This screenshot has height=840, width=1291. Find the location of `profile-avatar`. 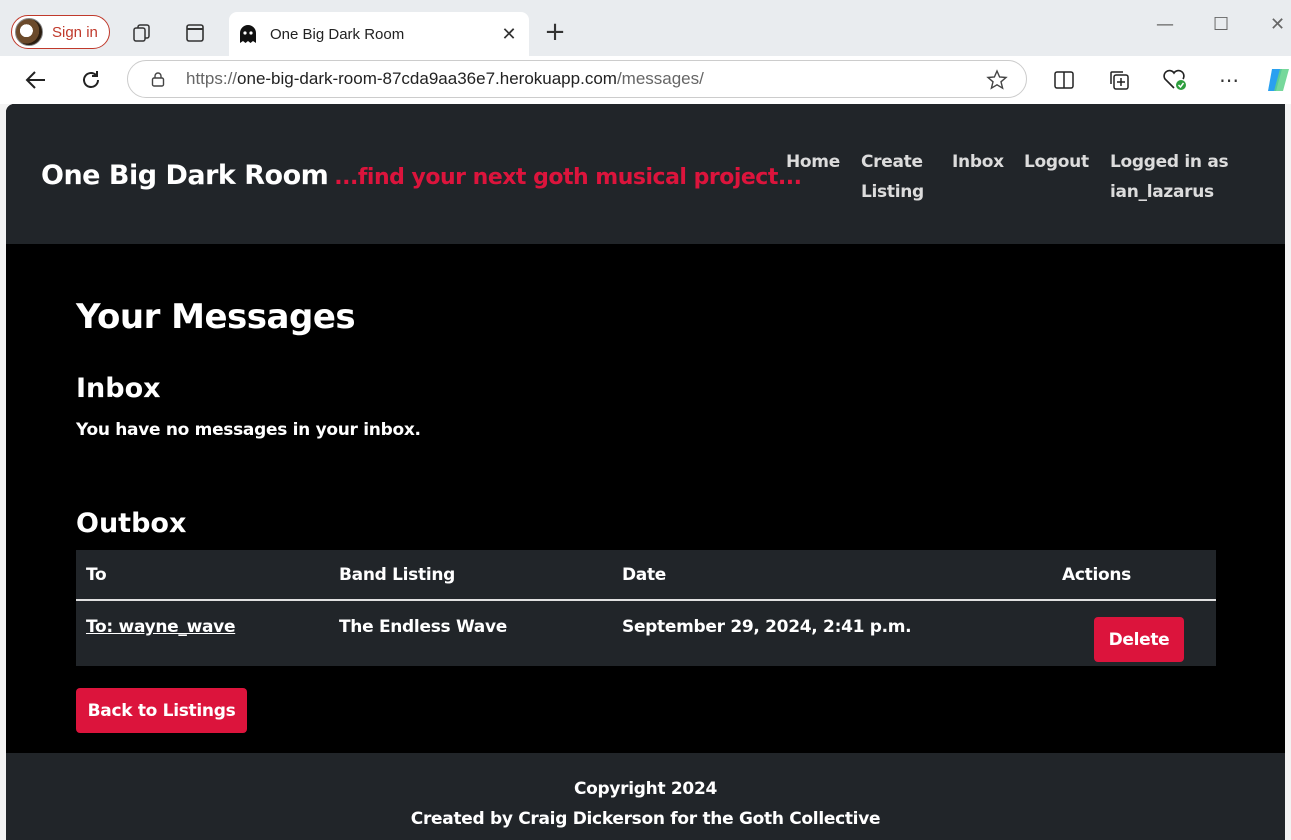

profile-avatar is located at coordinates (29, 32).